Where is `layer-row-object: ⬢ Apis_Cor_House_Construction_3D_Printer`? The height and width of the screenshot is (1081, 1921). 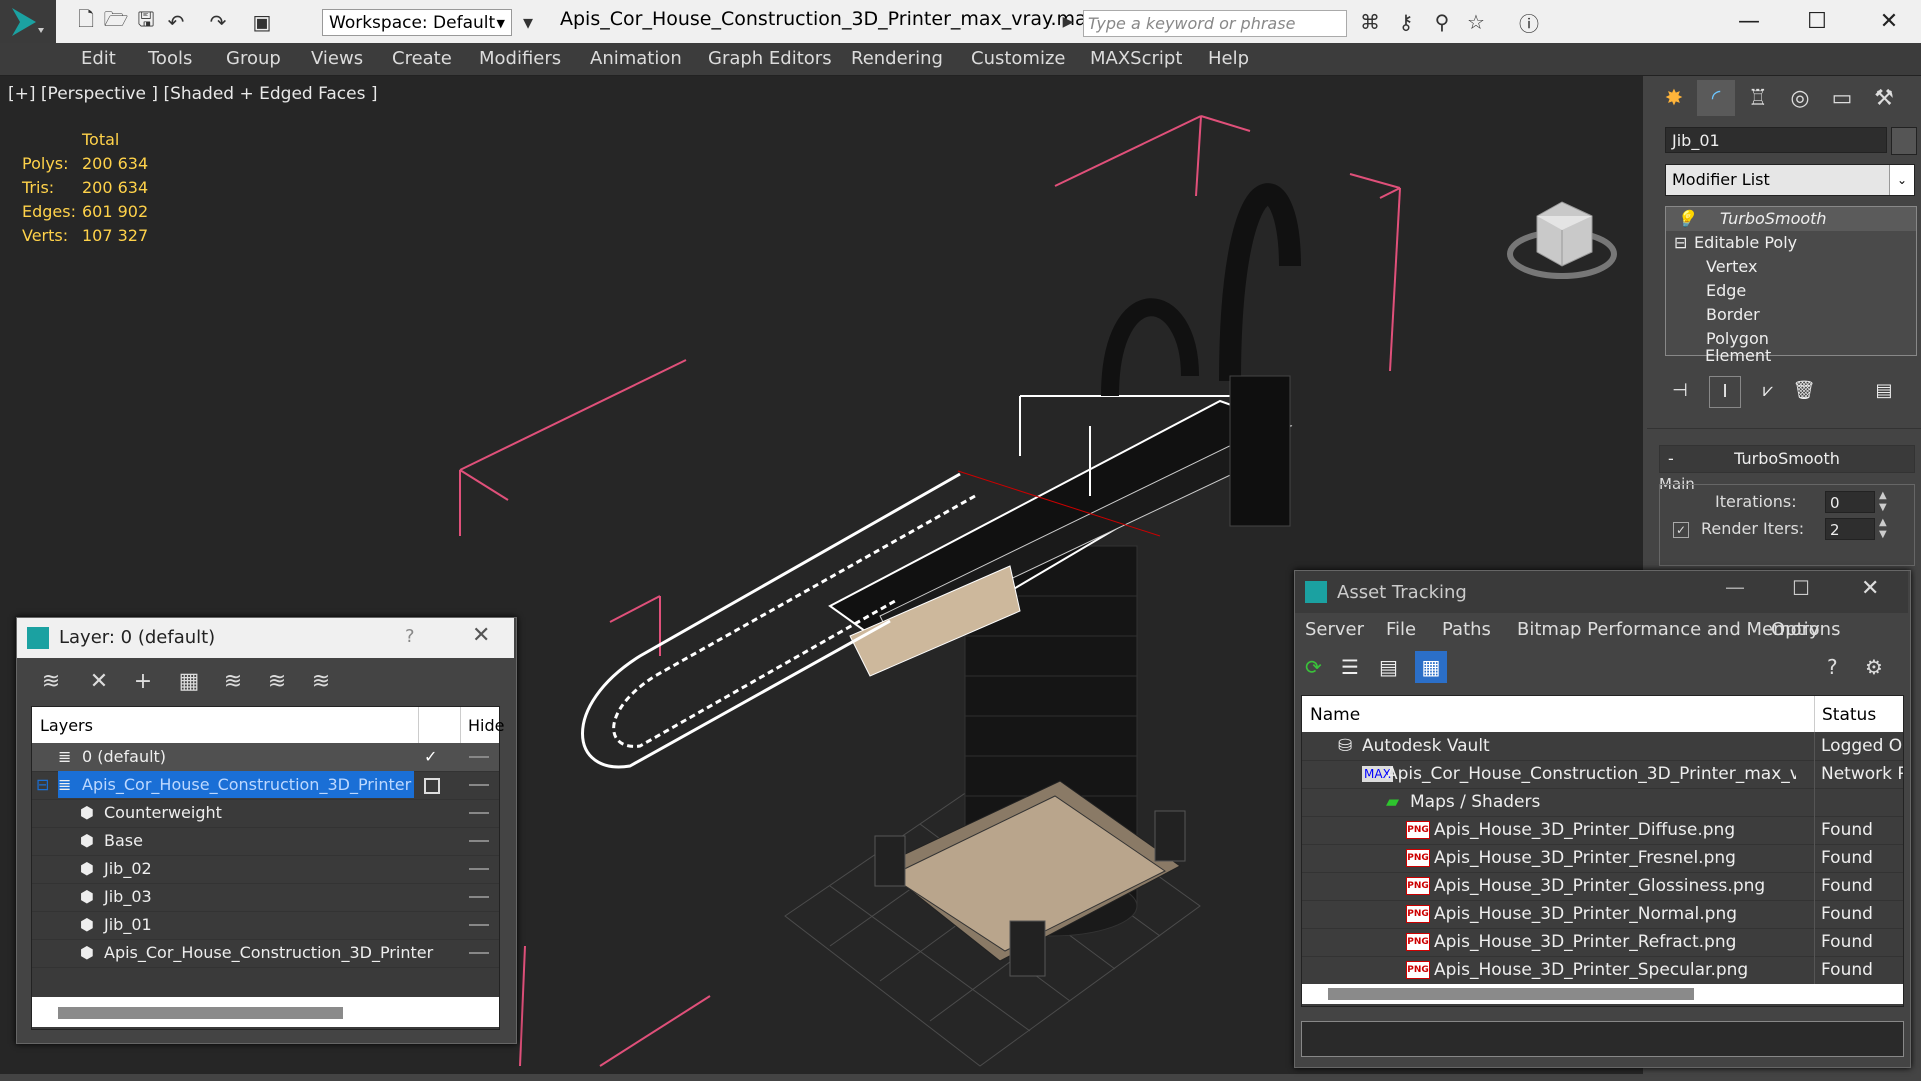
layer-row-object: ⬢ Apis_Cor_House_Construction_3D_Printer is located at coordinates (265, 953).